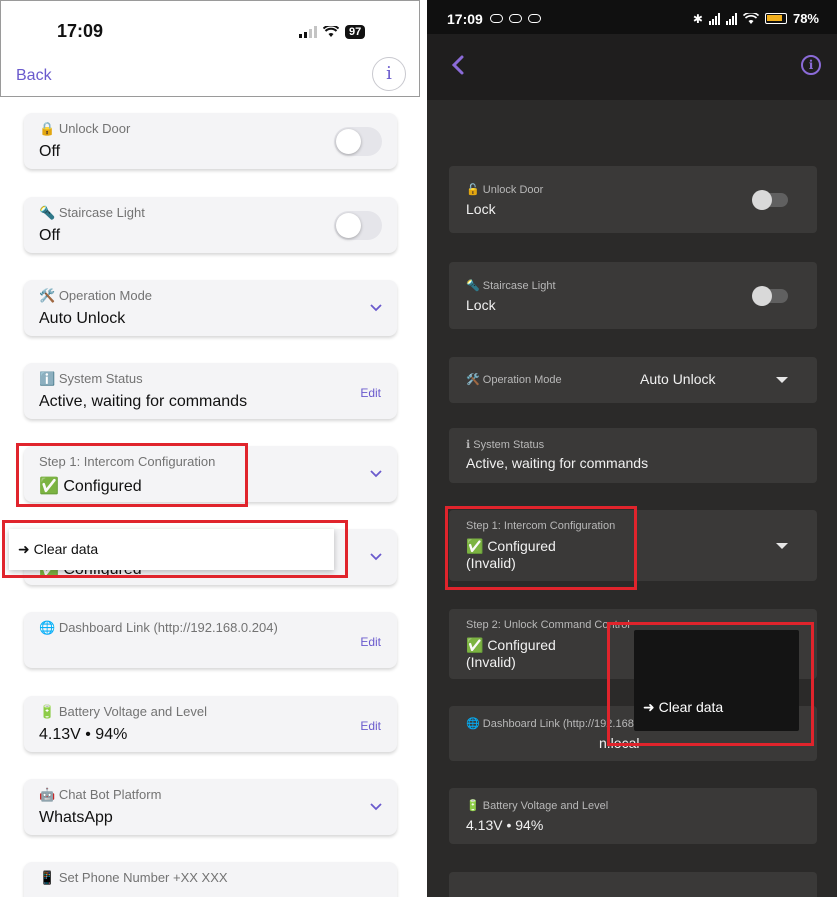  Describe the element at coordinates (168, 627) in the screenshot. I see `card-title: Dashboard Link (http://192.168.0.204)` at that location.